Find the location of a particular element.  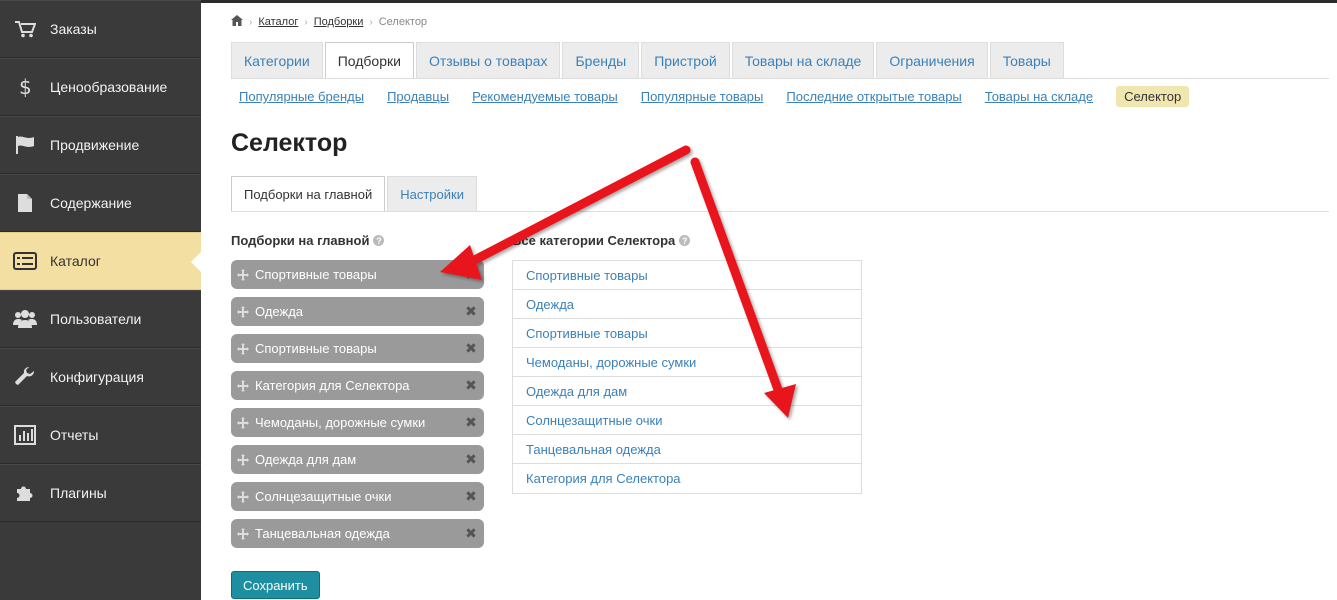

page-title: Селектор is located at coordinates (289, 143).